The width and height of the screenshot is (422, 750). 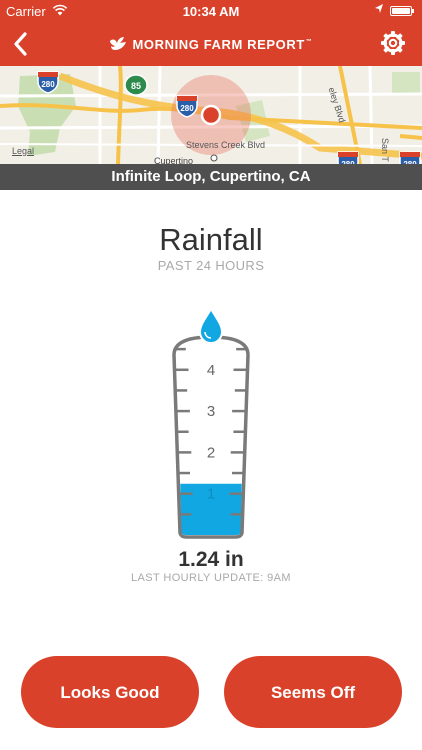 I want to click on map-street-label: San T, so click(x=385, y=150).